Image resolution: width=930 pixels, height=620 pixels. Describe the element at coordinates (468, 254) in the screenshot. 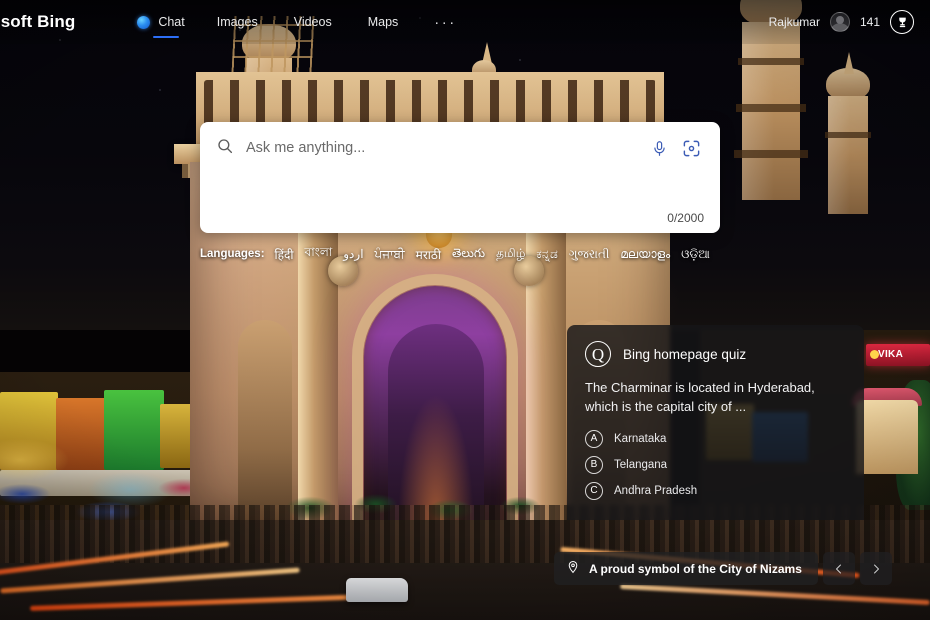

I see `language-link-telugu: తెలుగు` at that location.